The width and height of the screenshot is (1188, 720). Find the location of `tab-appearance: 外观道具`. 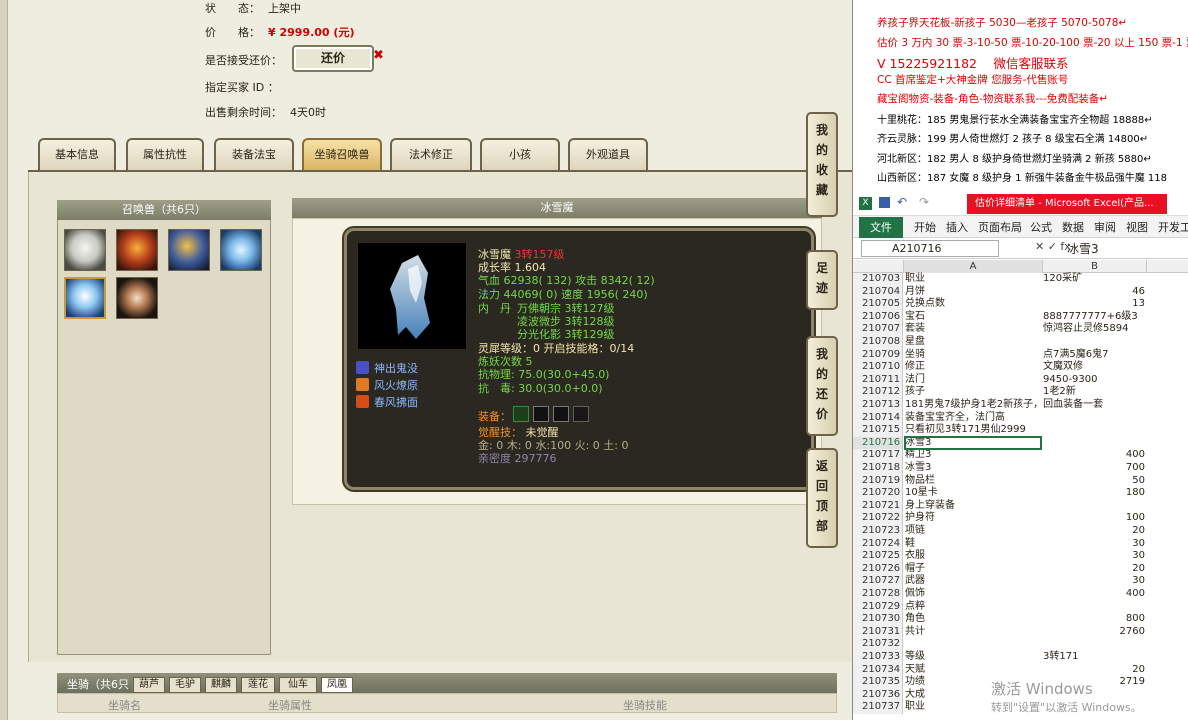

tab-appearance: 外观道具 is located at coordinates (608, 154).